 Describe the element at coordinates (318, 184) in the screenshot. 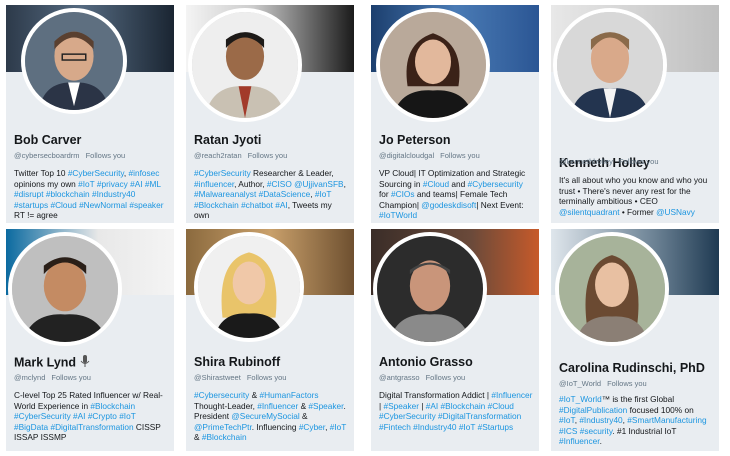

I see `mention-link: @UjjivanSFB` at that location.